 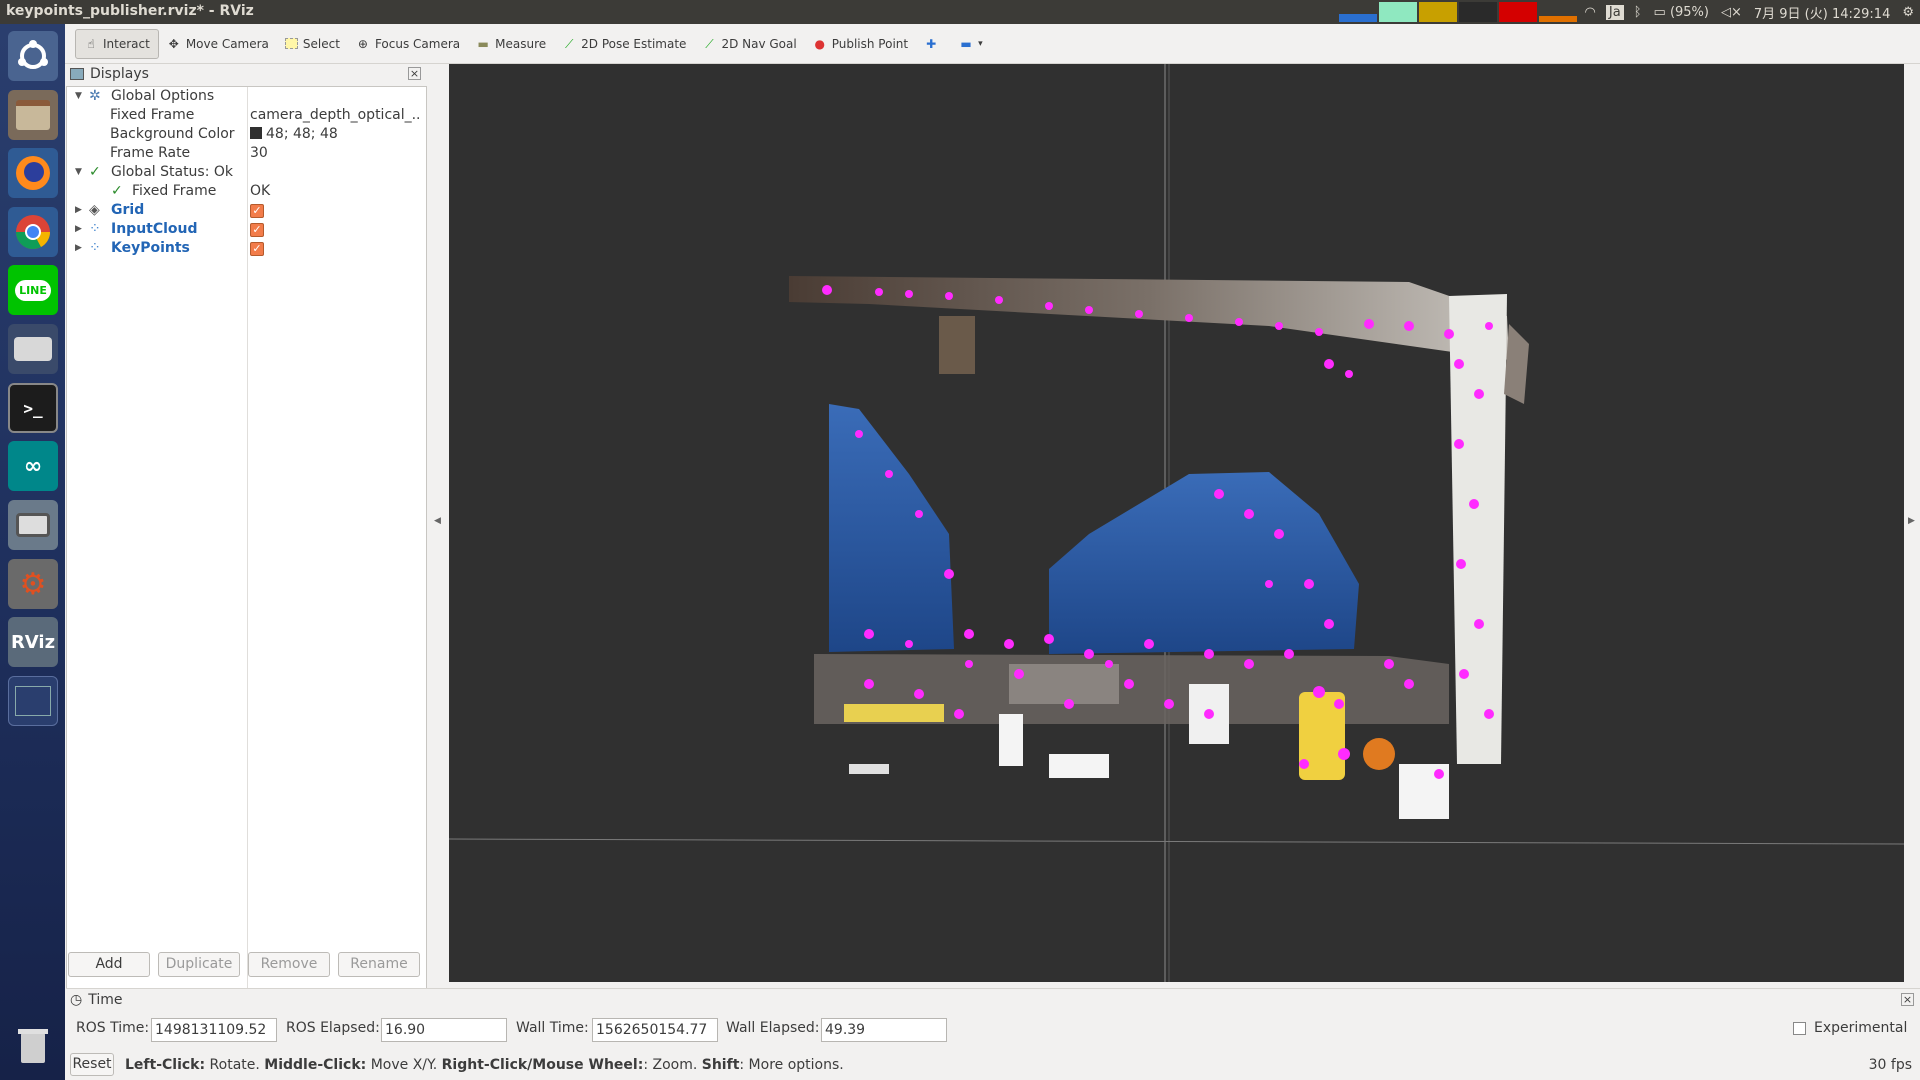 What do you see at coordinates (246, 134) in the screenshot?
I see `tree-row-background-color: Background Color 48; 48; 48` at bounding box center [246, 134].